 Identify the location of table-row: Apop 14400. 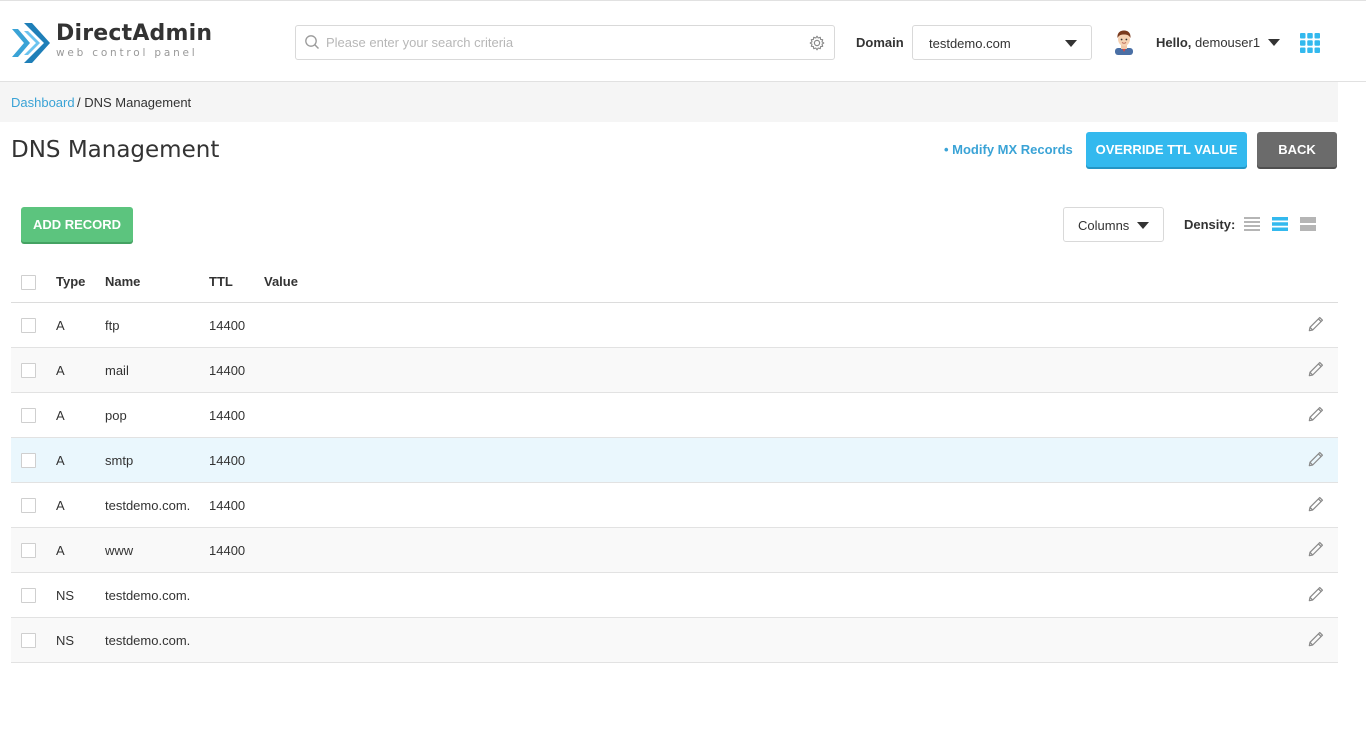
(674, 415).